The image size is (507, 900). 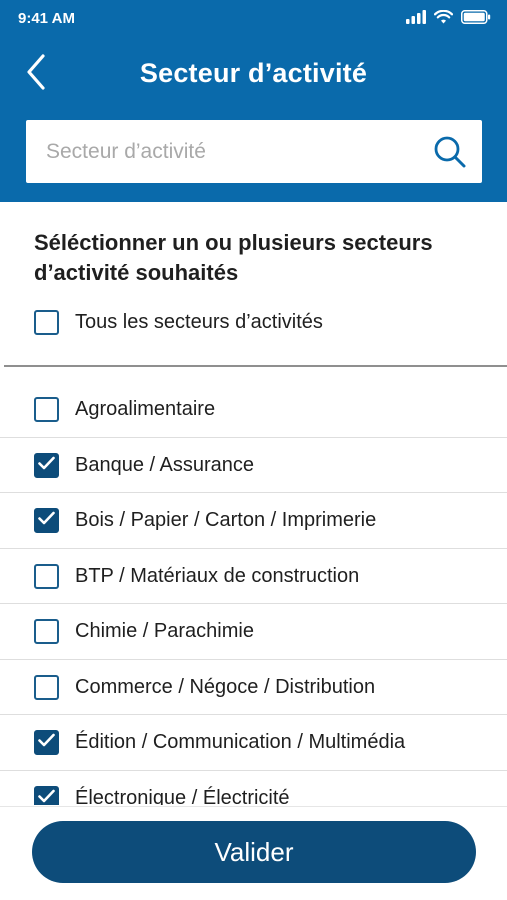 I want to click on sector-item-edition: Édition / Communication / Multimédia, so click(x=253, y=743).